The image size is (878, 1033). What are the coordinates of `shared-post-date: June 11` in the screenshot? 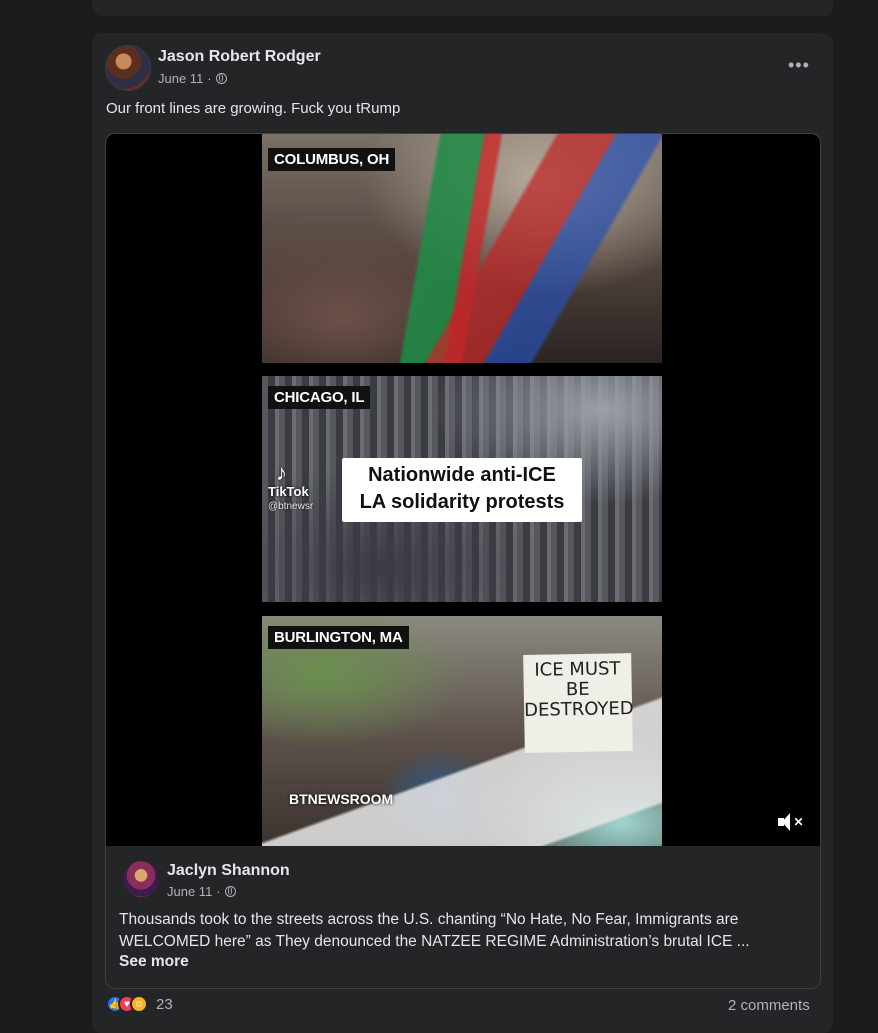 It's located at (189, 891).